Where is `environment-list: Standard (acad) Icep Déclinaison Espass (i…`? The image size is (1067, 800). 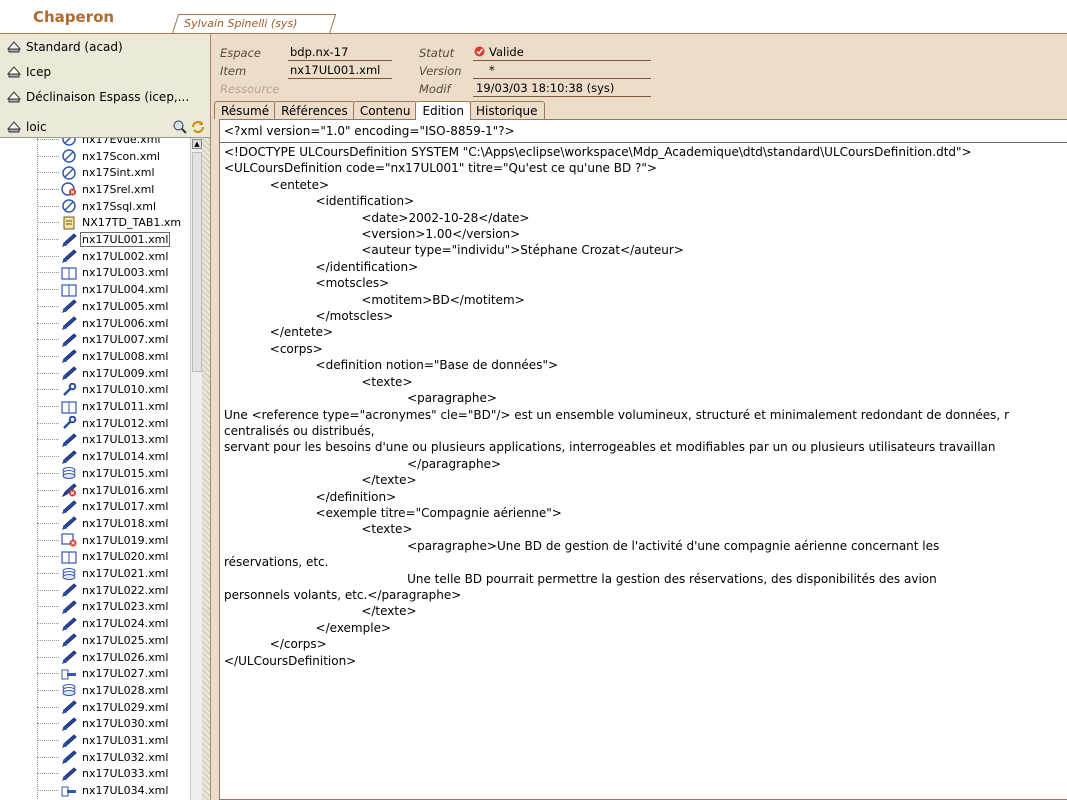 environment-list: Standard (acad) Icep Déclinaison Espass (i… is located at coordinates (105, 71).